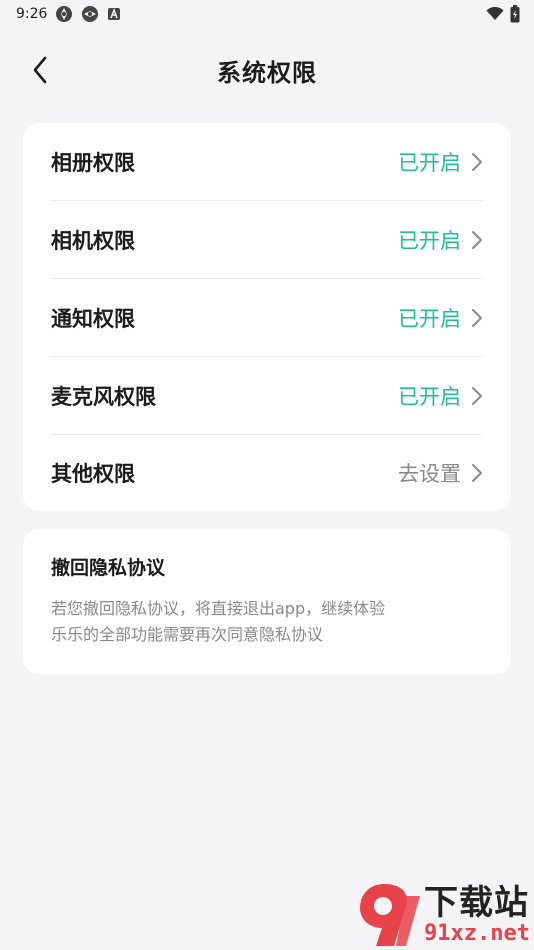 This screenshot has width=534, height=950. What do you see at coordinates (477, 903) in the screenshot?
I see `watermark-brand: 下载站` at bounding box center [477, 903].